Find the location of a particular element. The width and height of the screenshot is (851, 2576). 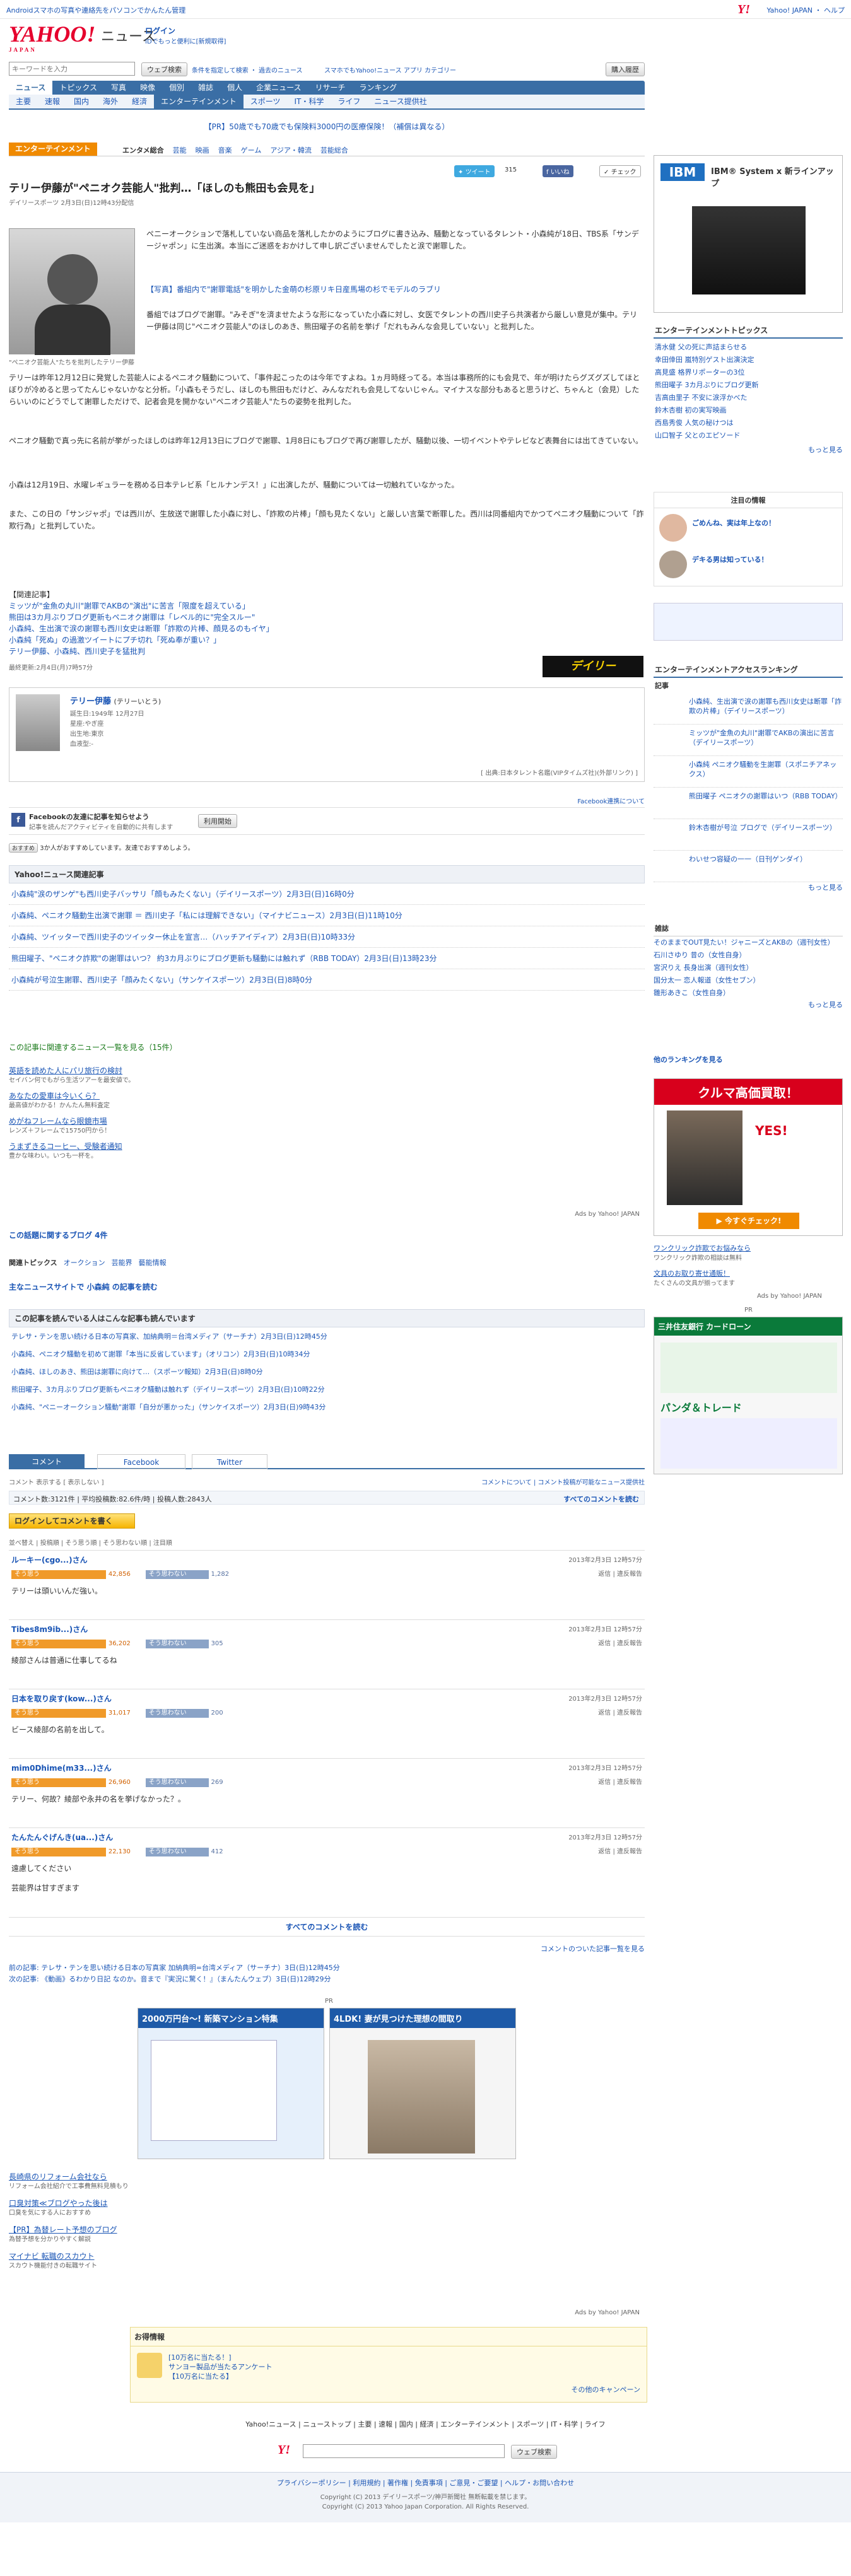

otoku-more: その他のキャンペーン is located at coordinates (606, 2389).